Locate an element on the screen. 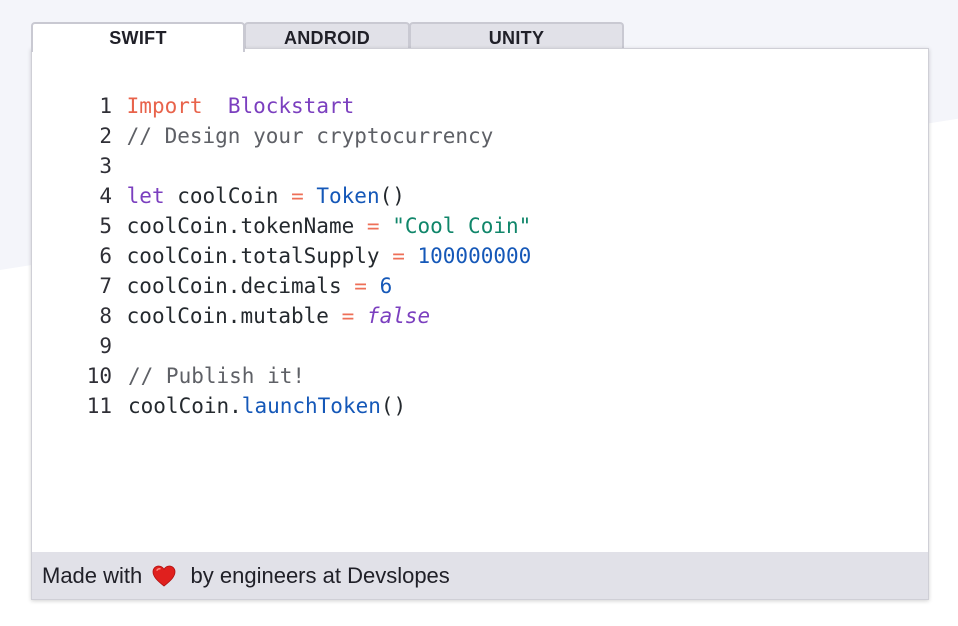 The image size is (958, 626). property: coolCoin.mutable is located at coordinates (227, 316).